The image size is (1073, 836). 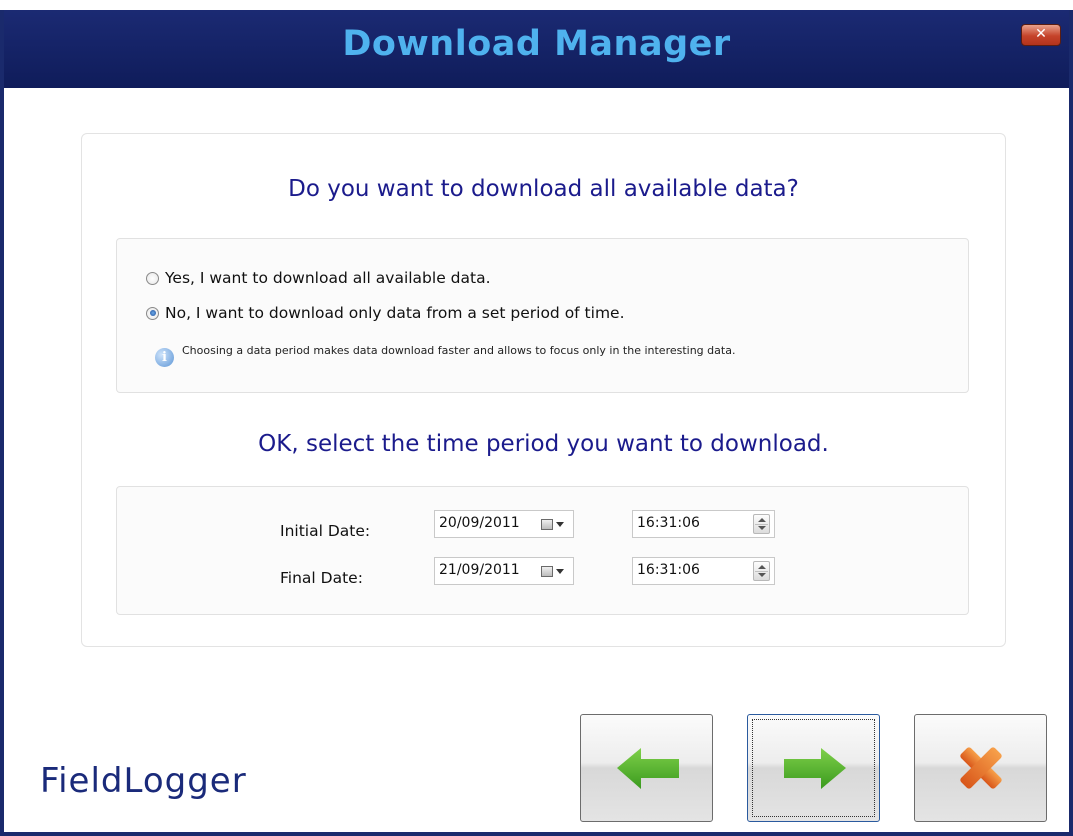 What do you see at coordinates (536, 44) in the screenshot?
I see `window-title: Download Manager` at bounding box center [536, 44].